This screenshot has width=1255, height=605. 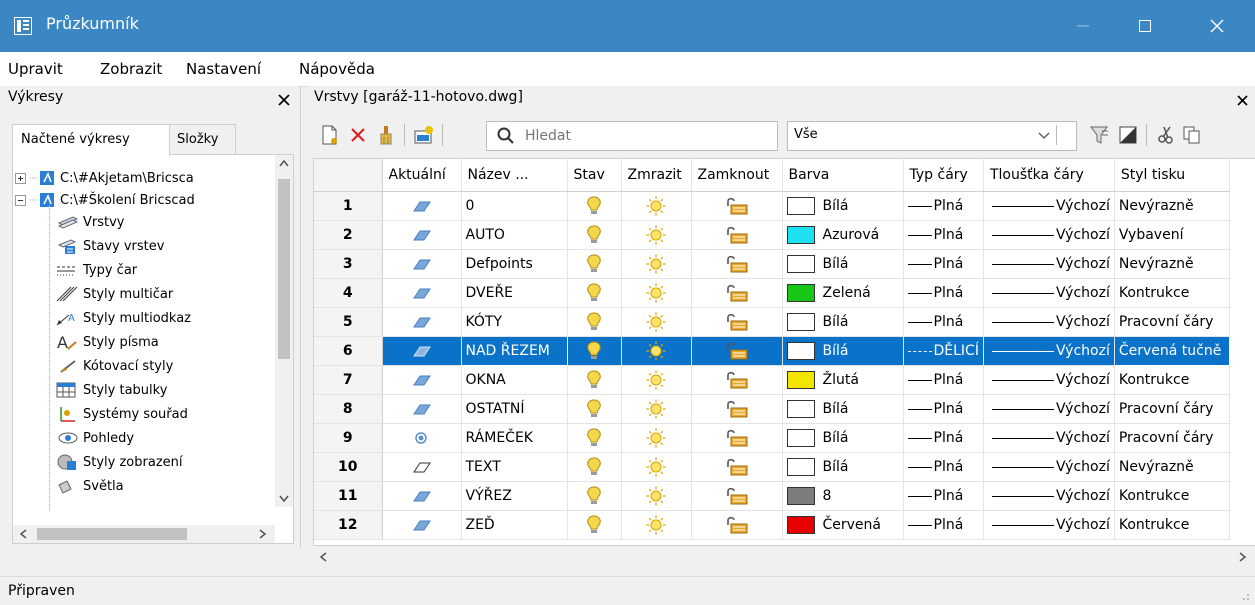 What do you see at coordinates (772, 467) in the screenshot?
I see `table-row: 10 TEXT Bílá Plná Výchozí Nevýrazně` at bounding box center [772, 467].